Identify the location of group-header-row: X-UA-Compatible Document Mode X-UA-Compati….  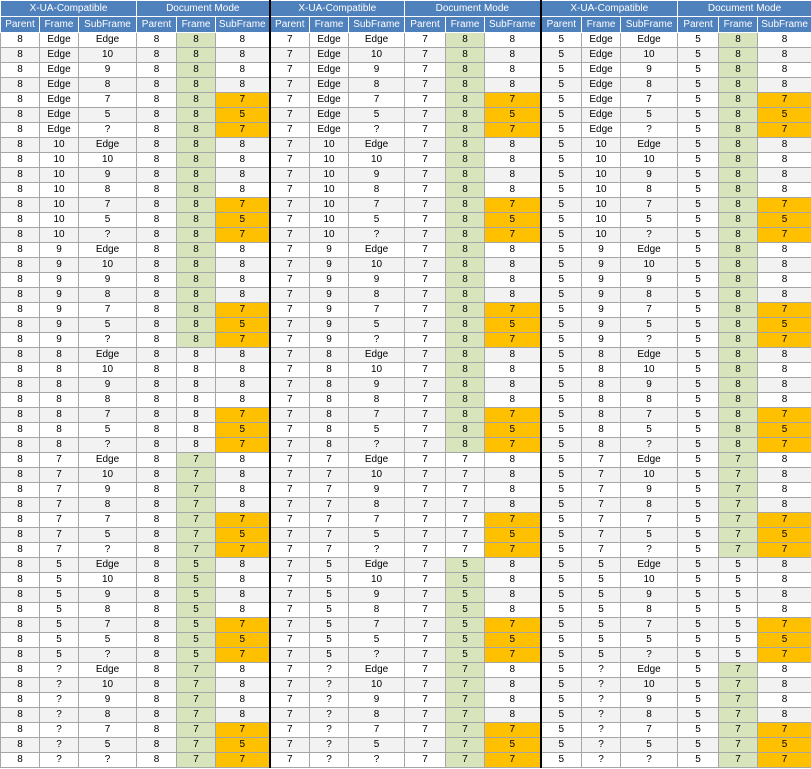
(405, 8).